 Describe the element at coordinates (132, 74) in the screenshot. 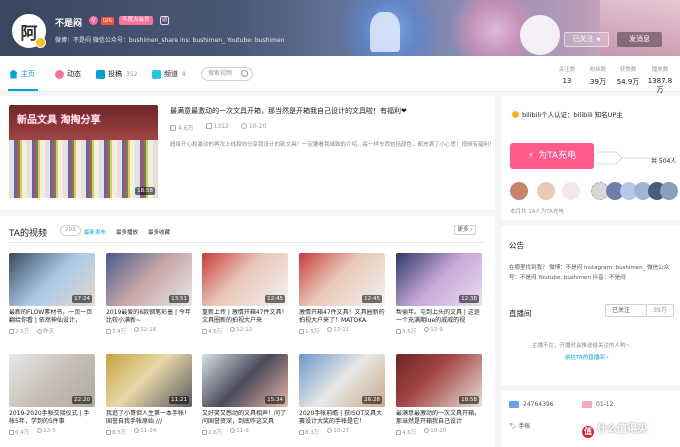

I see `tab-count: 352` at that location.